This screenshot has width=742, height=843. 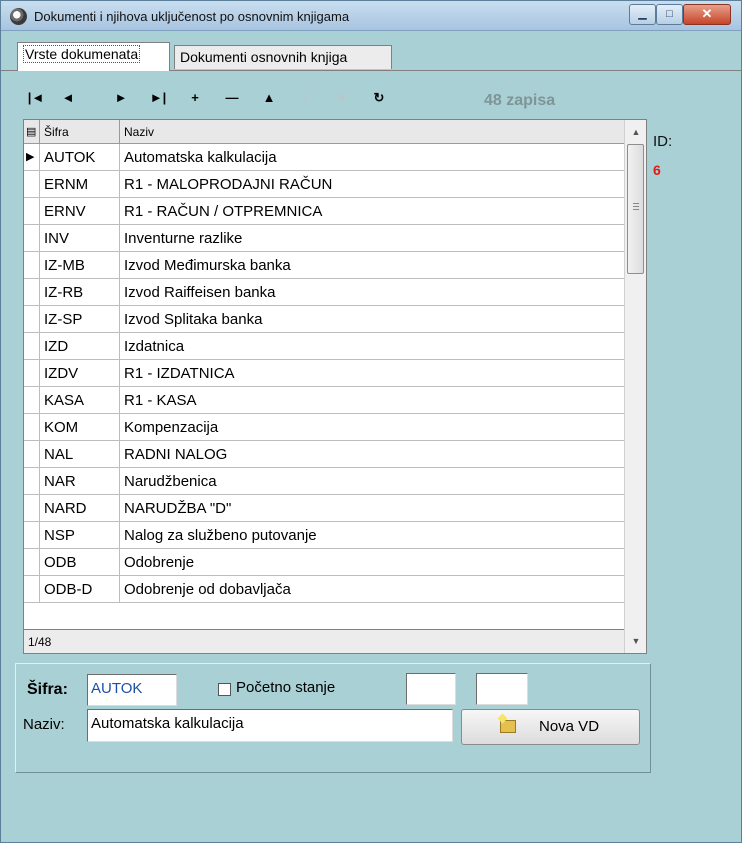 I want to click on cell-sifra: ODB-D, so click(x=80, y=589).